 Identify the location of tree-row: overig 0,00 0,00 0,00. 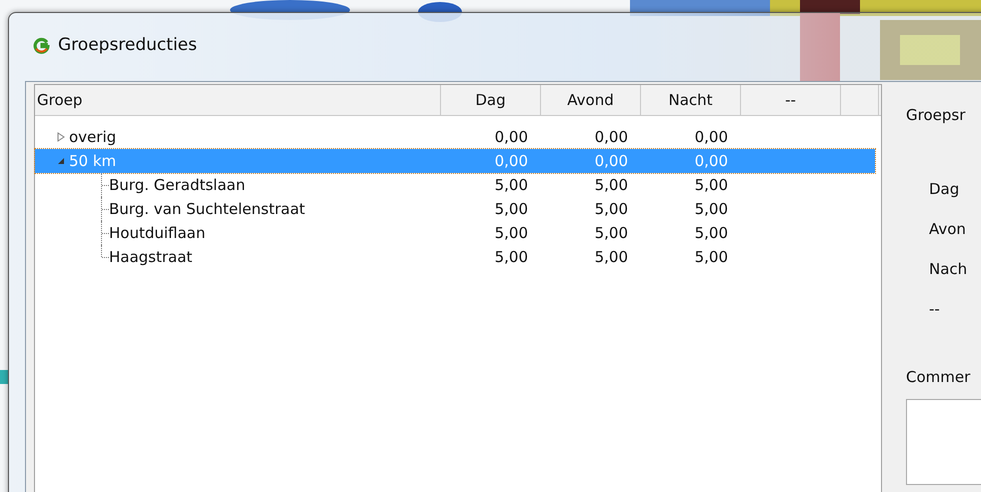
(455, 137).